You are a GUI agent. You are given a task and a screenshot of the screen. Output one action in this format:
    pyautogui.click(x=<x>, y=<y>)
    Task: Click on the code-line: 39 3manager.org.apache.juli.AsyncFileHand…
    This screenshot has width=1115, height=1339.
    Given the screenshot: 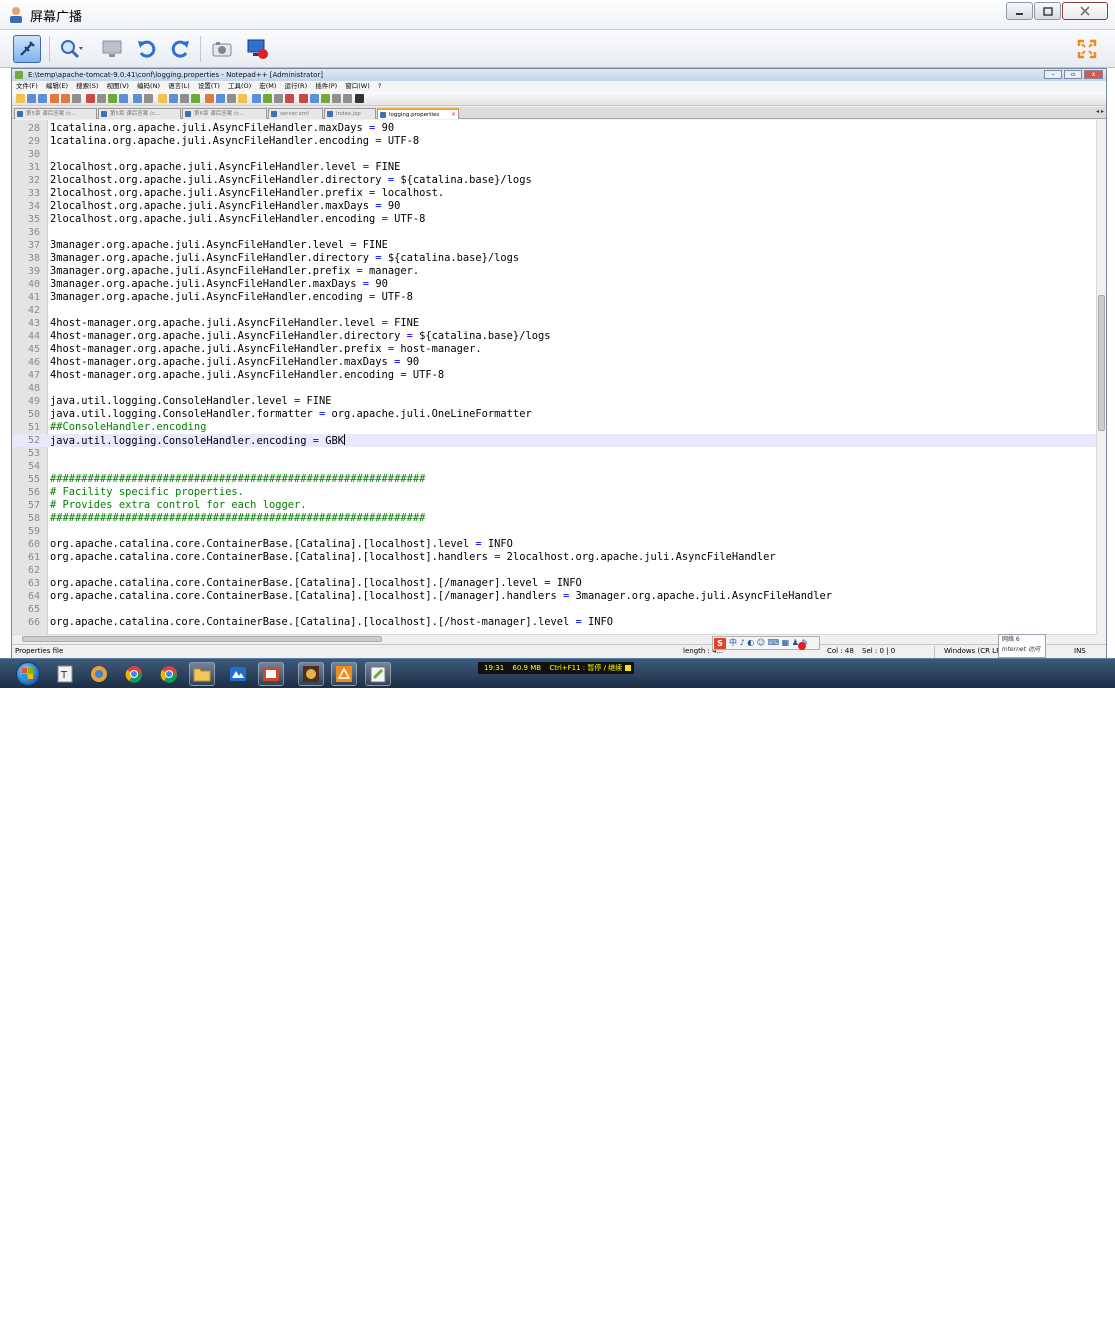 What is the action you would take?
    pyautogui.click(x=554, y=271)
    